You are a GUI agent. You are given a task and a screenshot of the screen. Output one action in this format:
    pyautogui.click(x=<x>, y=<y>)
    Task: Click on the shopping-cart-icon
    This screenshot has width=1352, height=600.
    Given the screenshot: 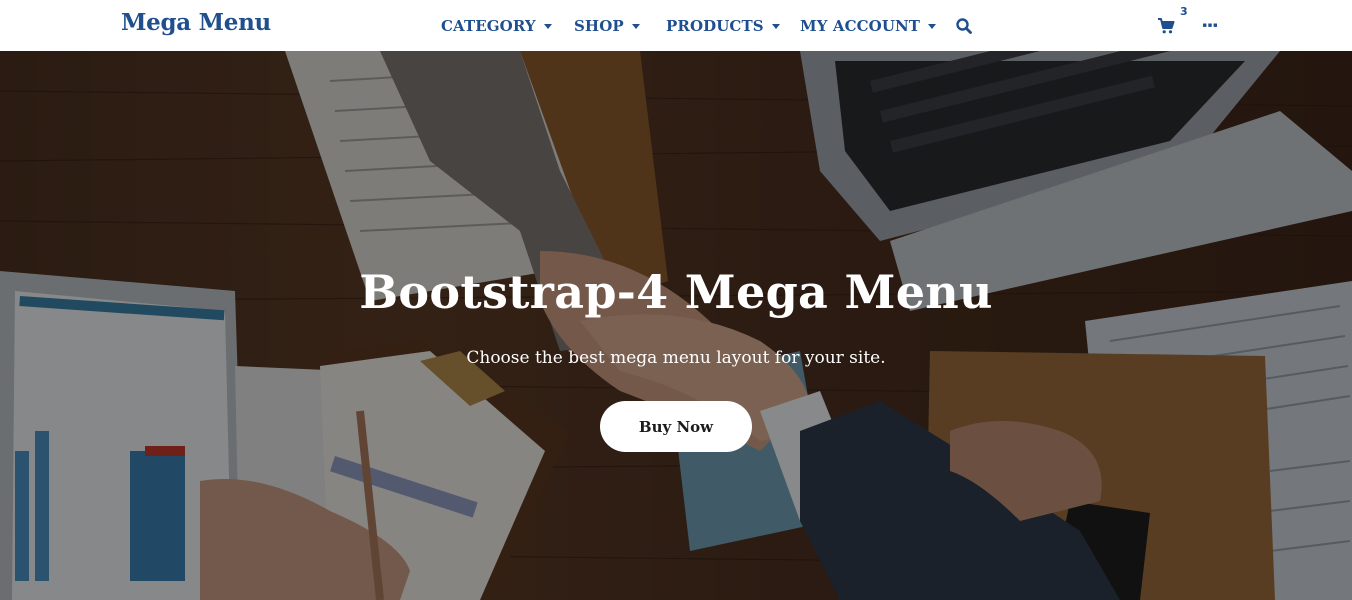 What is the action you would take?
    pyautogui.click(x=1166, y=26)
    